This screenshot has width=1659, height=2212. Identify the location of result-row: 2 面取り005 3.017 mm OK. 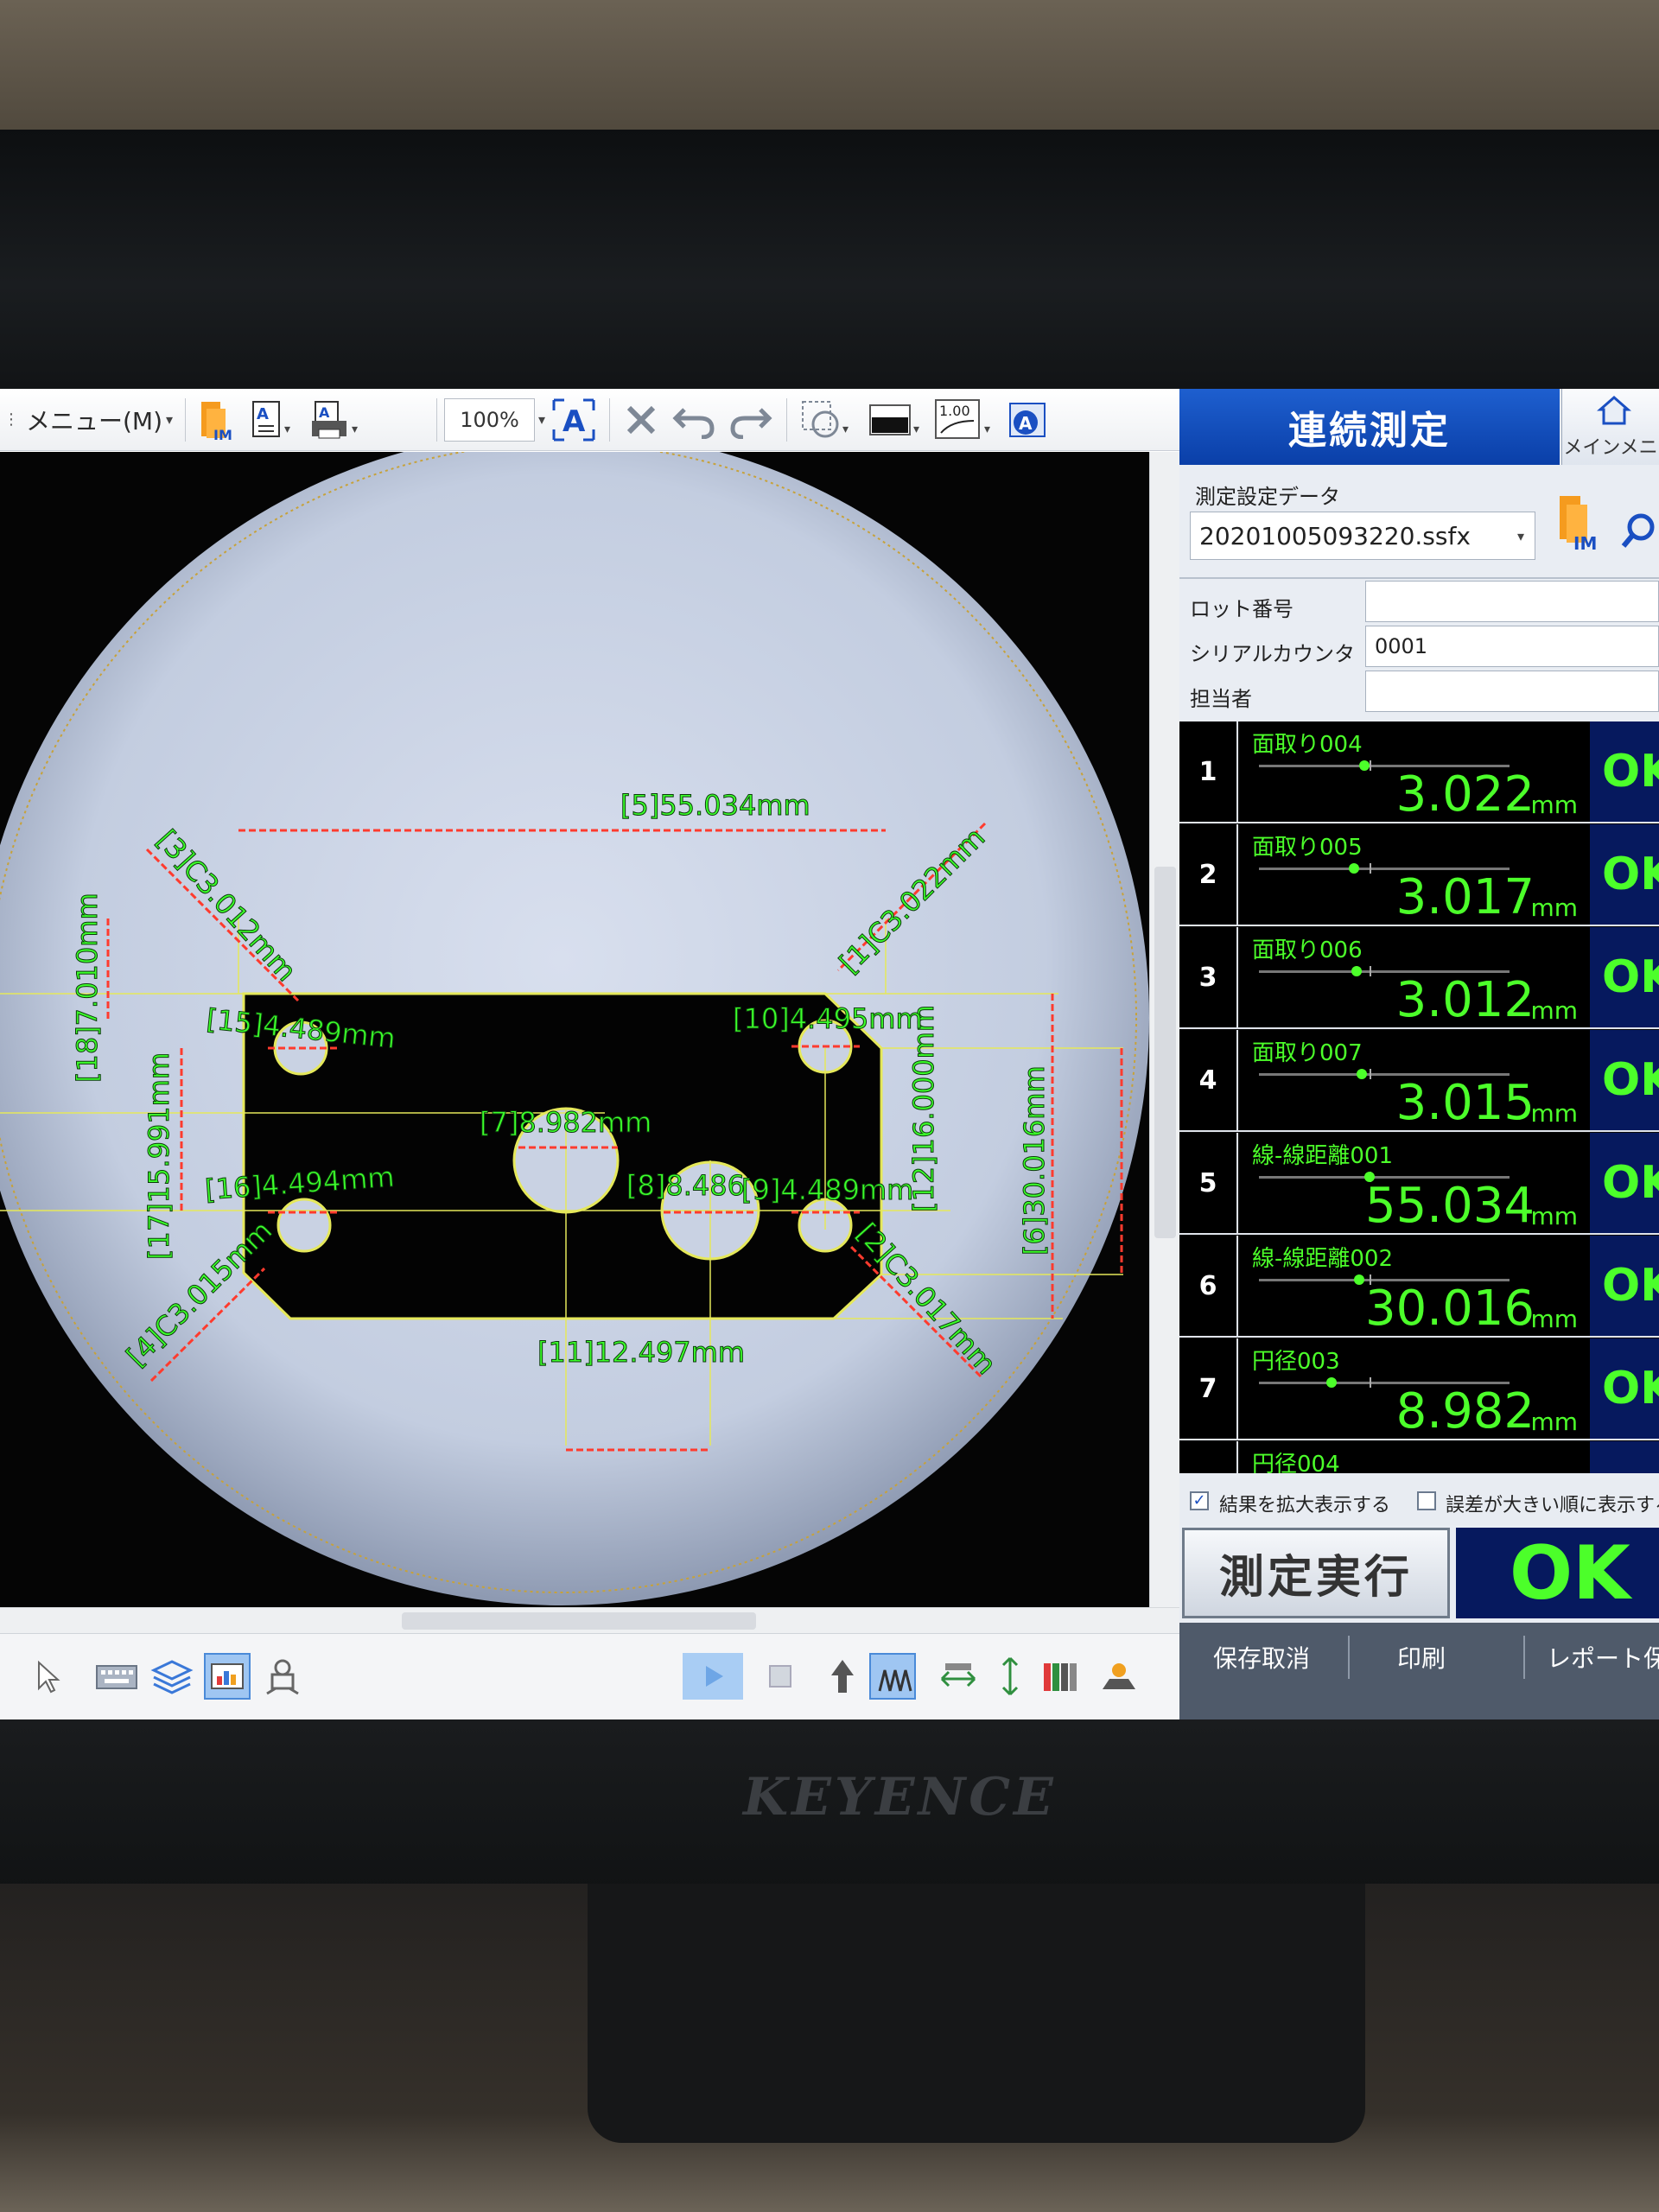
(1419, 875).